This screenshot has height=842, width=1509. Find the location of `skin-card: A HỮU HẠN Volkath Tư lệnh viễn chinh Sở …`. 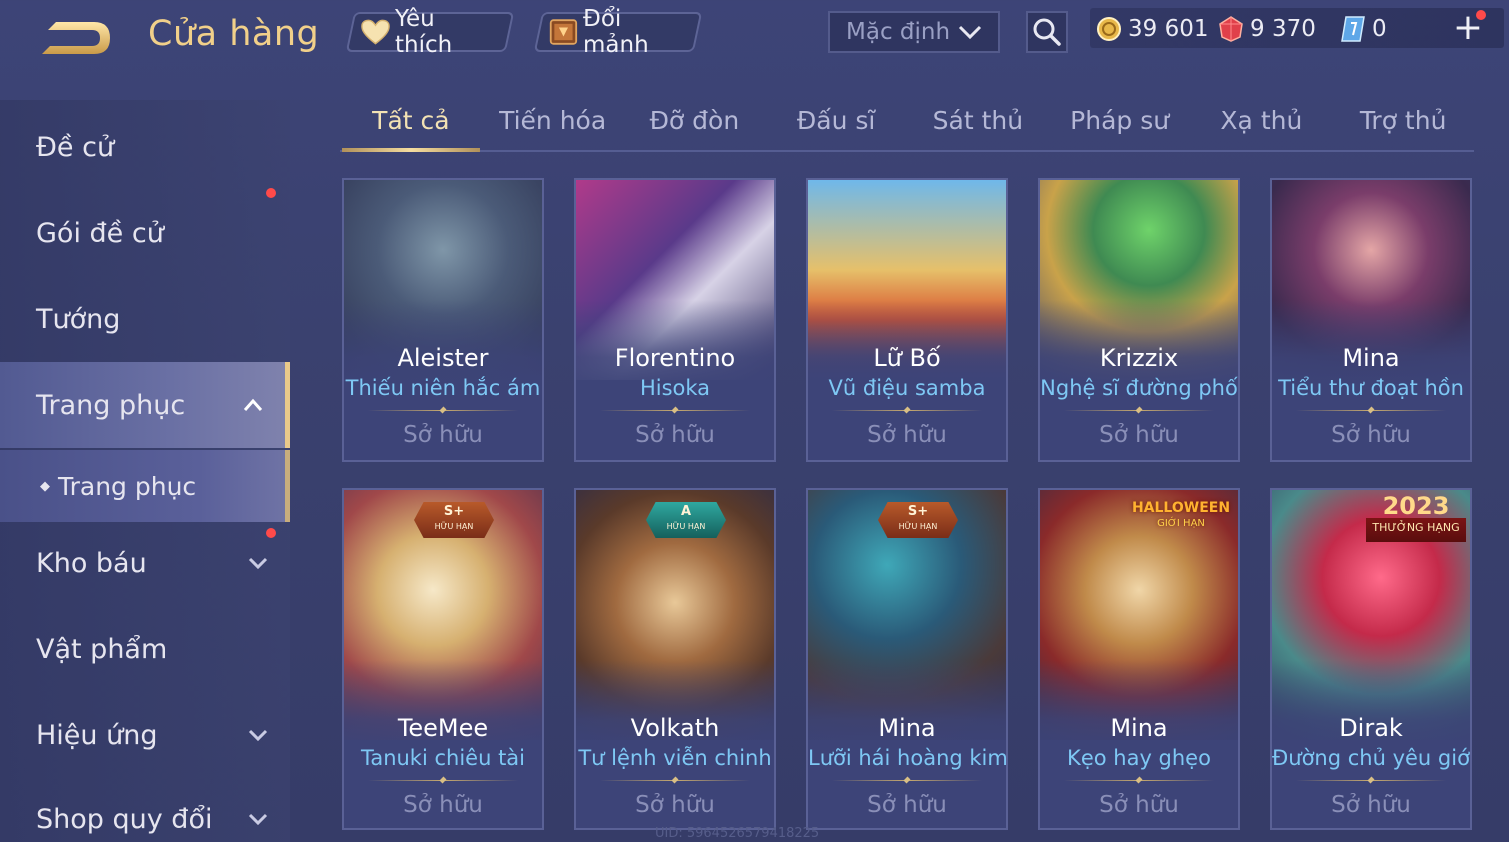

skin-card: A HỮU HẠN Volkath Tư lệnh viễn chinh Sở … is located at coordinates (675, 659).